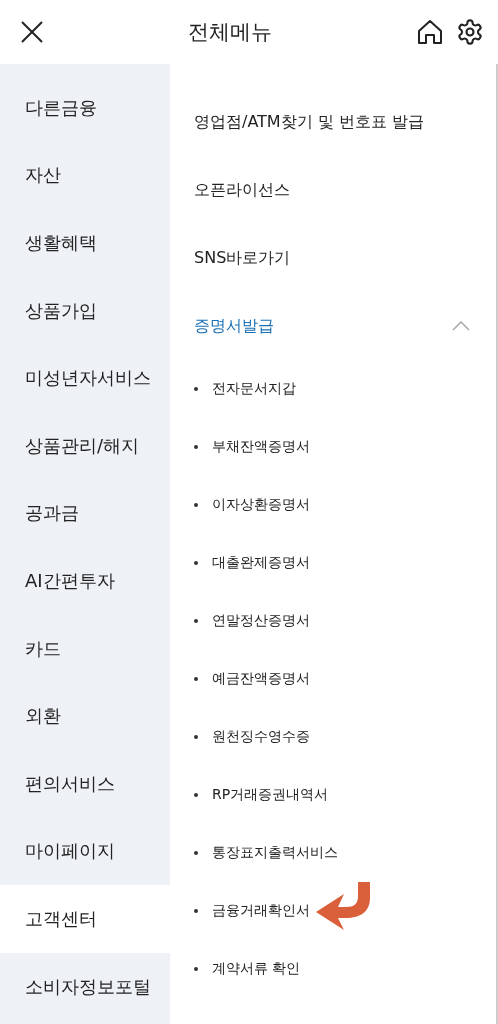 Image resolution: width=498 pixels, height=1024 pixels. I want to click on sidebar-item: 소비자정보포털, so click(85, 986).